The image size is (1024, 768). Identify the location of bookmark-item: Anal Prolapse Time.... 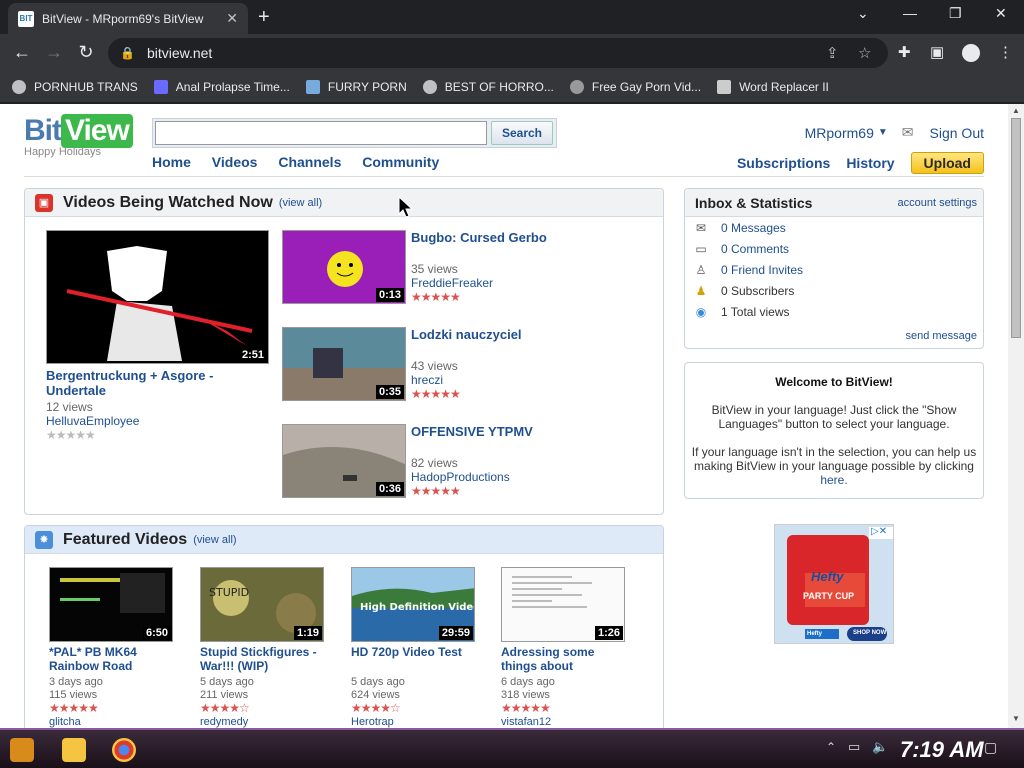
(221, 87).